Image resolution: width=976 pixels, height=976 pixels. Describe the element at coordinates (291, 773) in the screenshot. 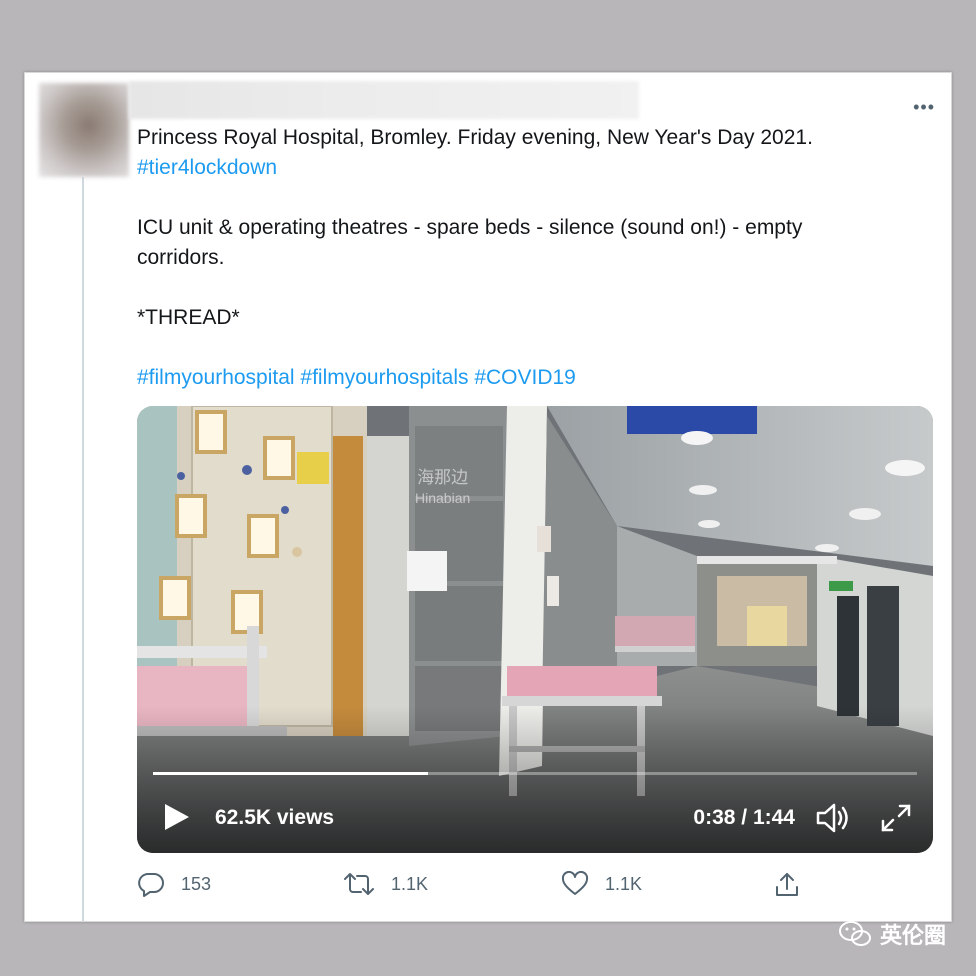

I see `video-progress-fill` at that location.